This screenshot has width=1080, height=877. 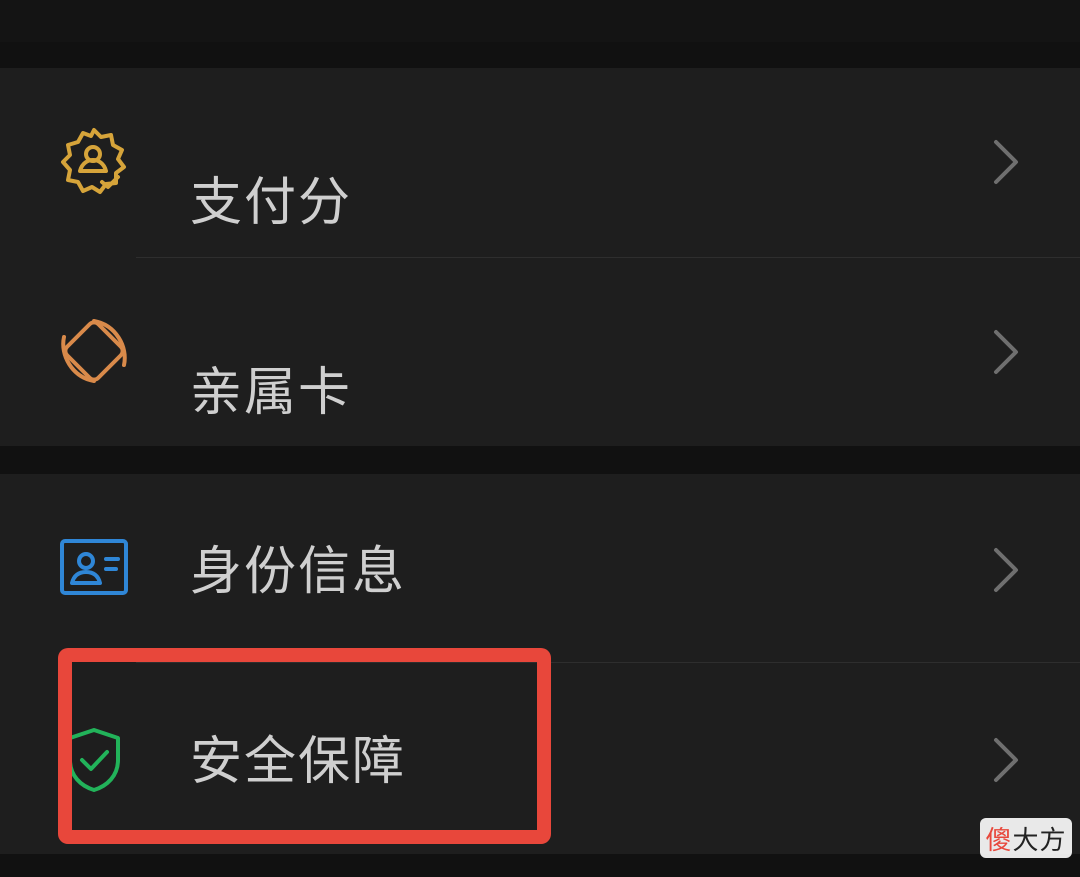 What do you see at coordinates (271, 203) in the screenshot?
I see `menu-item-label: 支付分` at bounding box center [271, 203].